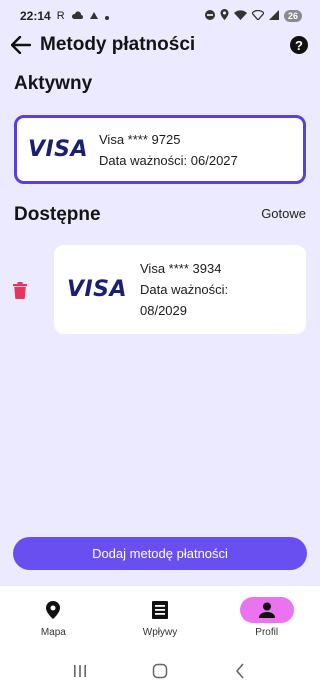 Image resolution: width=320 pixels, height=694 pixels. I want to click on recent-apps-icon, so click(80, 671).